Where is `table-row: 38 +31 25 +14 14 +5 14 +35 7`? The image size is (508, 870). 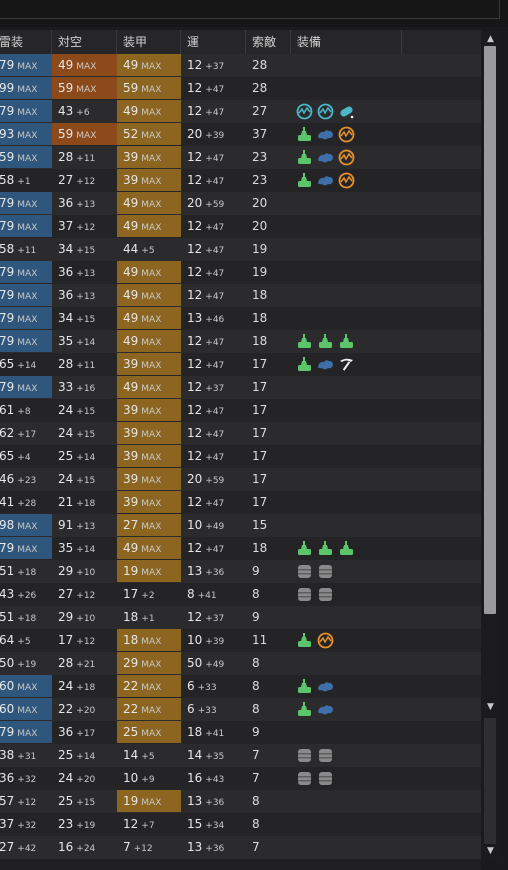
table-row: 38 +31 25 +14 14 +5 14 +35 7 is located at coordinates (240, 755).